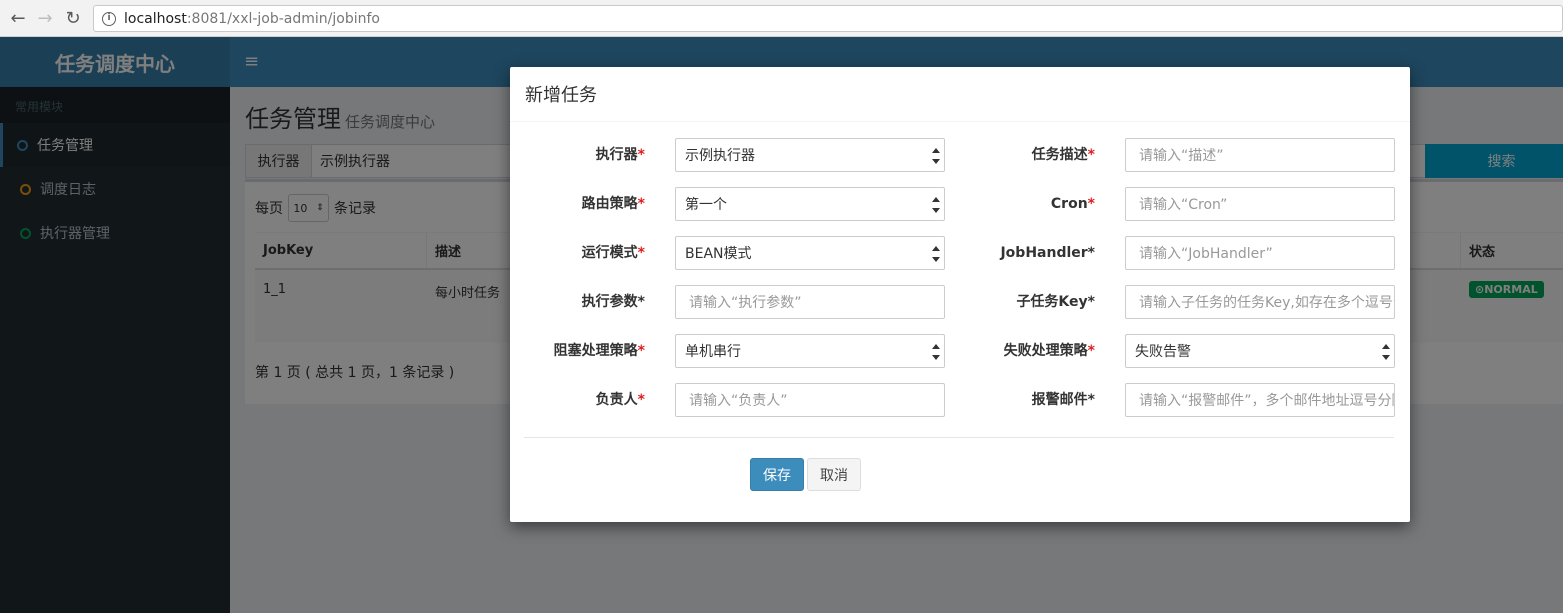 The image size is (1563, 613). Describe the element at coordinates (609, 204) in the screenshot. I see `label-text: 路由策略` at that location.